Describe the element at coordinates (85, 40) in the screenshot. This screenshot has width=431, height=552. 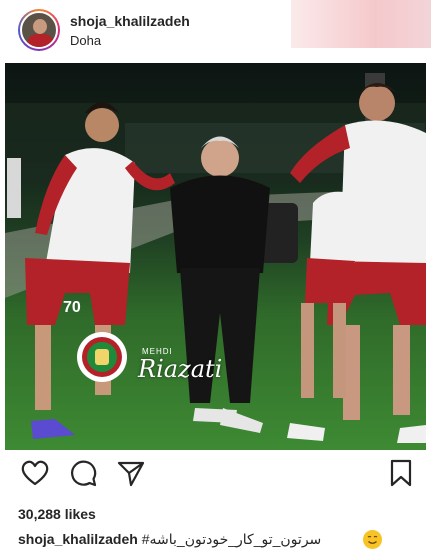
I see `post-location: Doha` at that location.